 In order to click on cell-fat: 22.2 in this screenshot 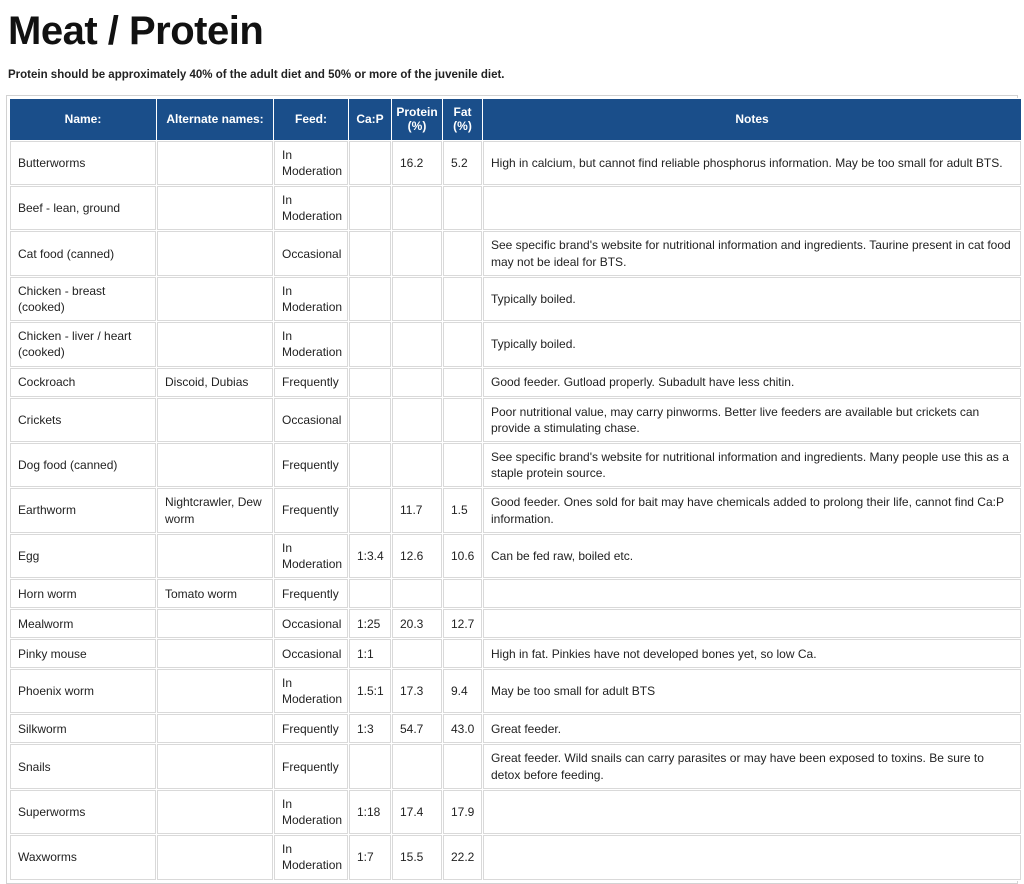, I will do `click(462, 857)`.